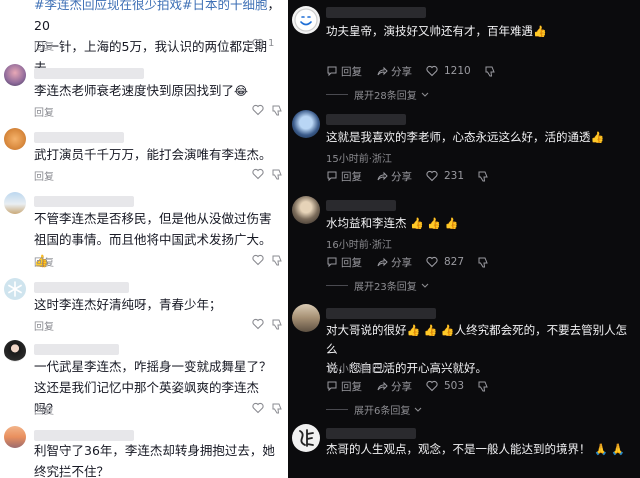  I want to click on comment-actions: 回复 分享 827, so click(415, 262).